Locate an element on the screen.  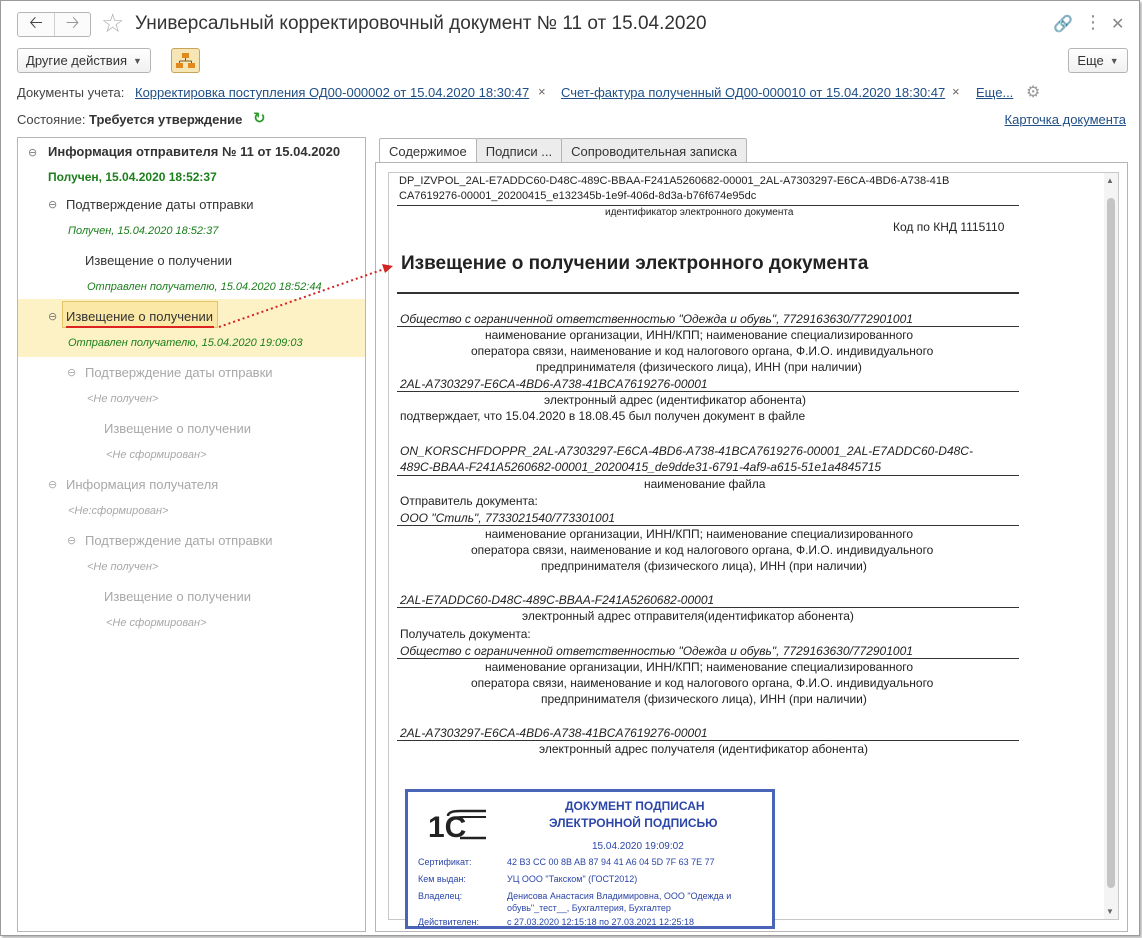
stamp-date: 15.04.2020 19:09:02 is located at coordinates (638, 846).